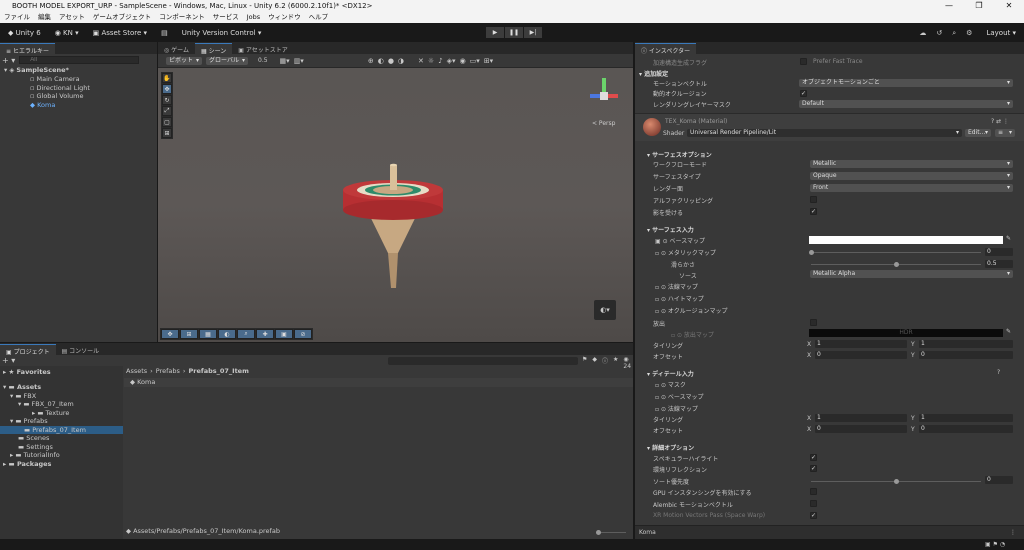  What do you see at coordinates (176, 48) in the screenshot?
I see `tab-game: ◎ ゲーム` at bounding box center [176, 48].